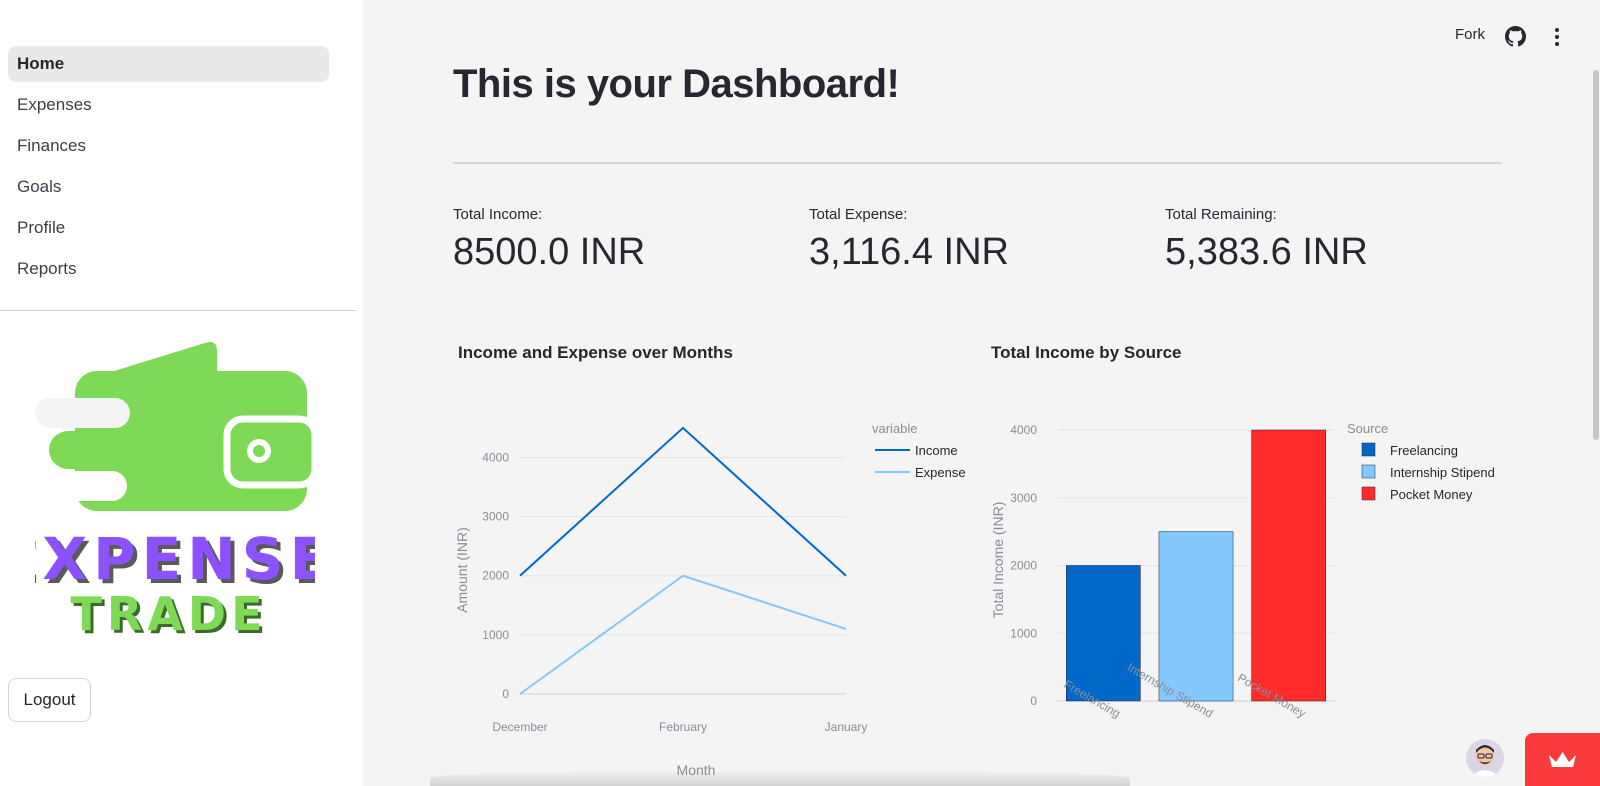  Describe the element at coordinates (1424, 450) in the screenshot. I see `legend-label-freelancing: Freelancing` at that location.